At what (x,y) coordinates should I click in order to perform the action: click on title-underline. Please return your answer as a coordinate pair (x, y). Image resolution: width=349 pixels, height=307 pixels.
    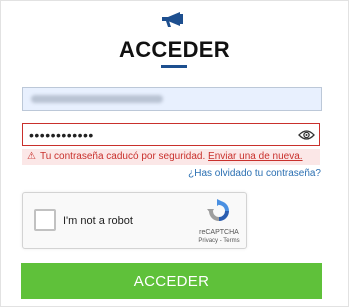
    Looking at the image, I should click on (174, 66).